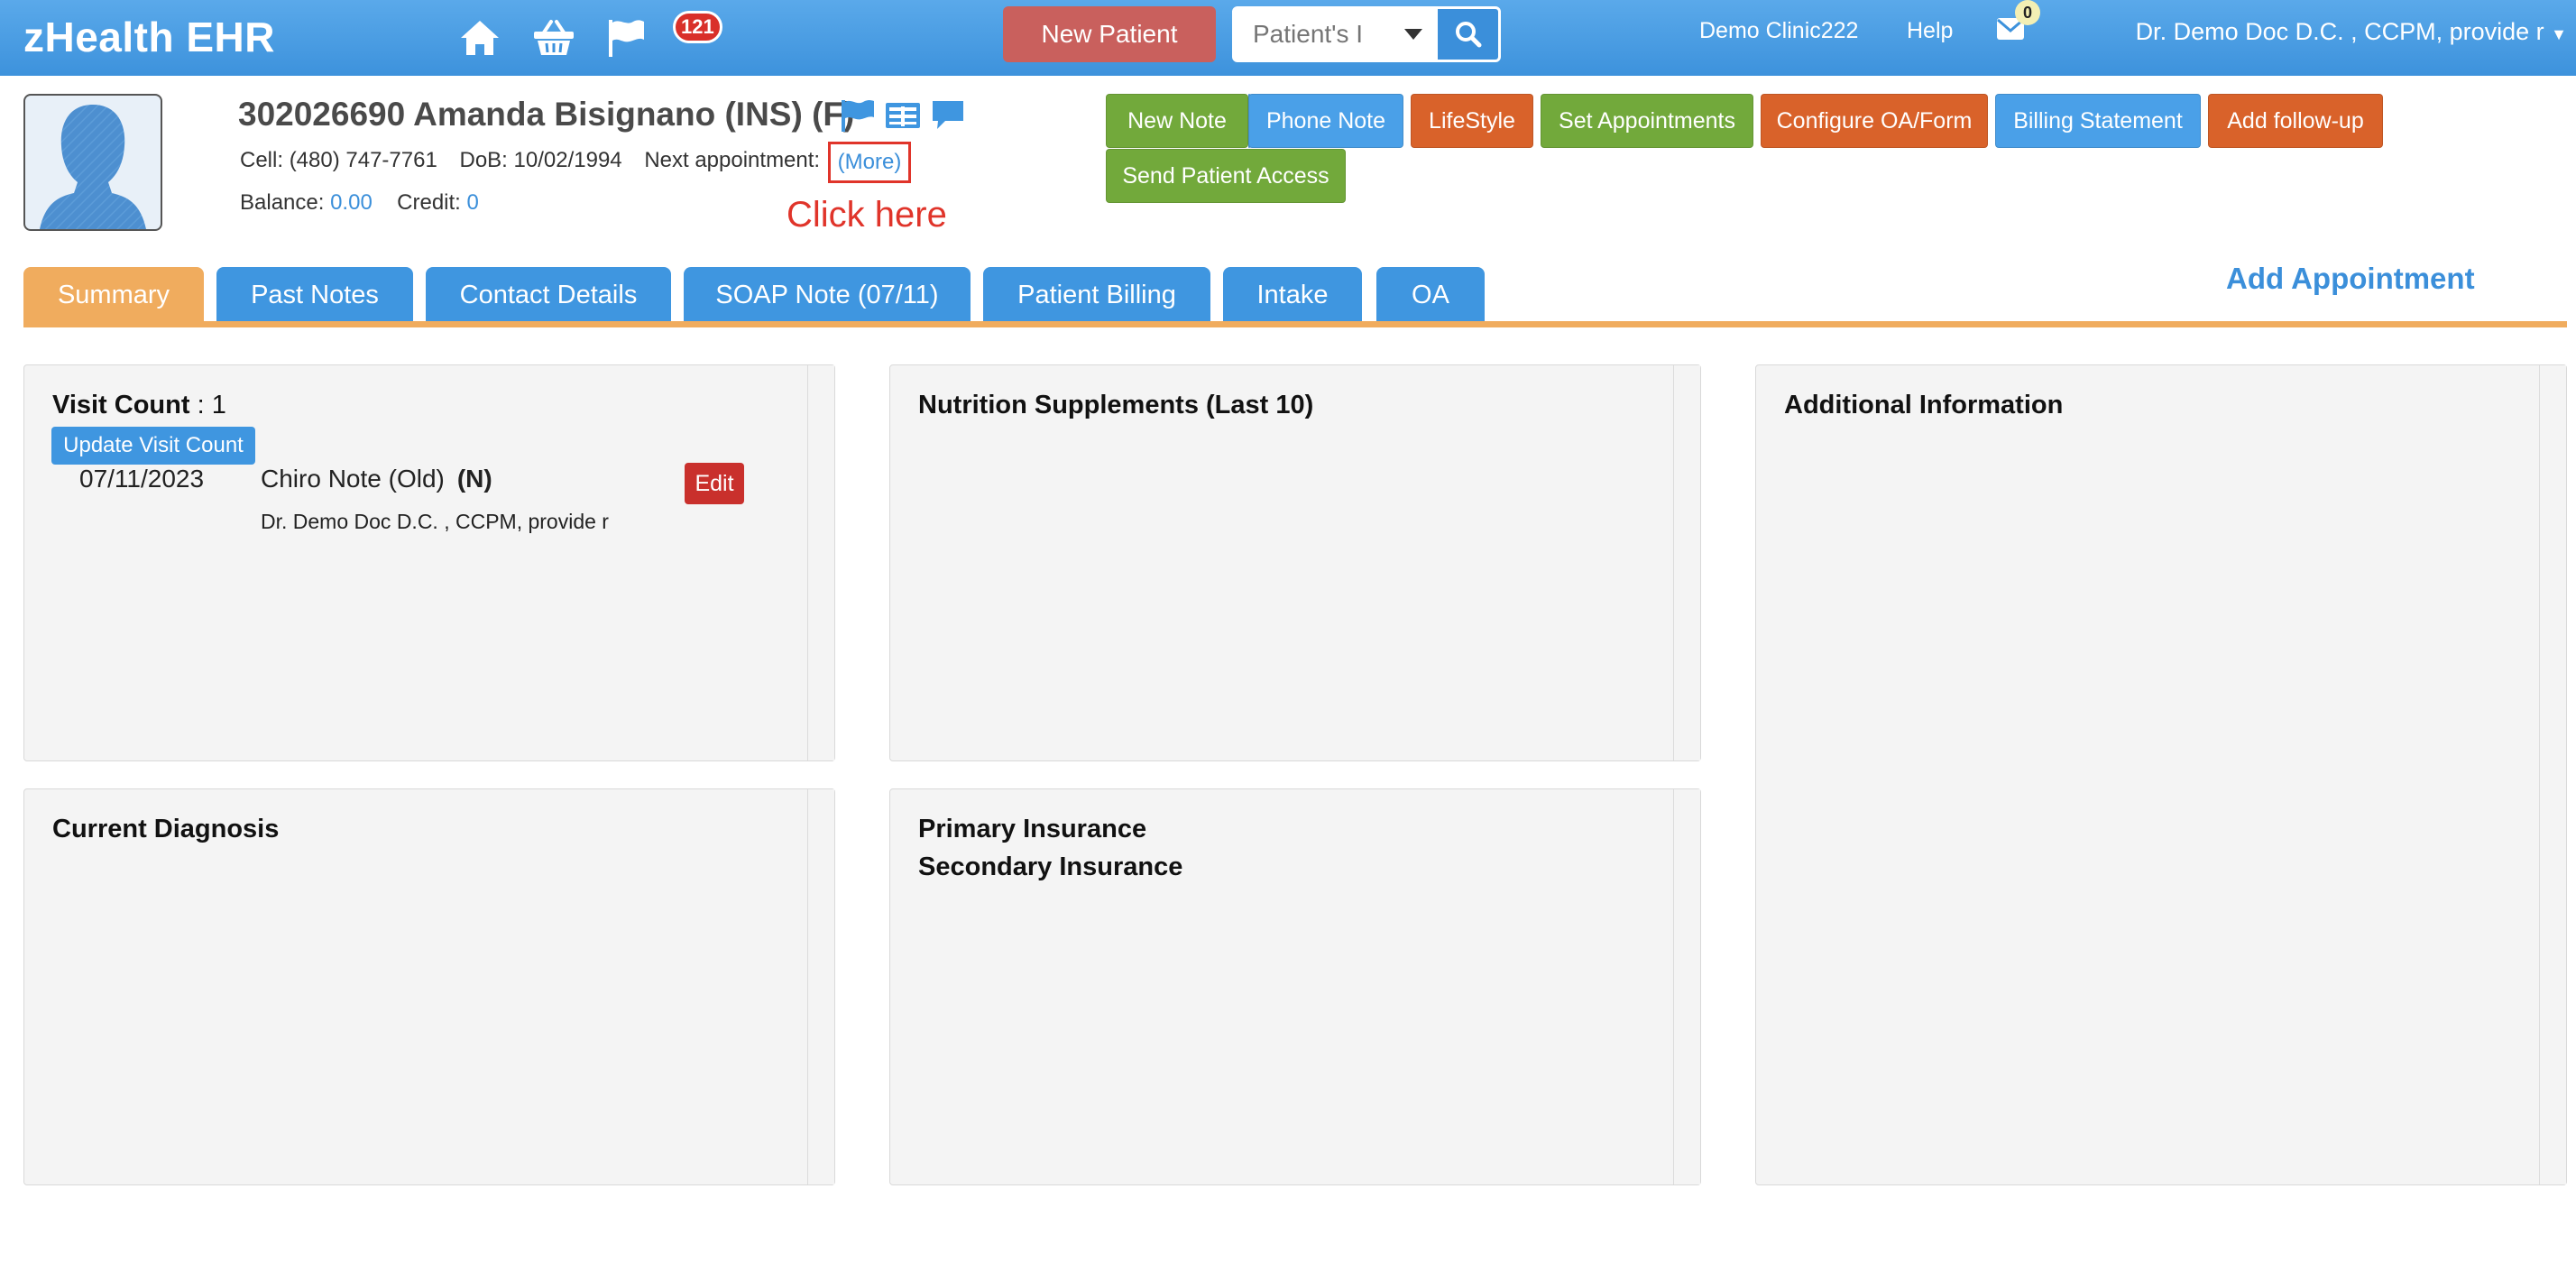 The image size is (2576, 1281). What do you see at coordinates (484, 160) in the screenshot?
I see `dob-label: DoB:` at bounding box center [484, 160].